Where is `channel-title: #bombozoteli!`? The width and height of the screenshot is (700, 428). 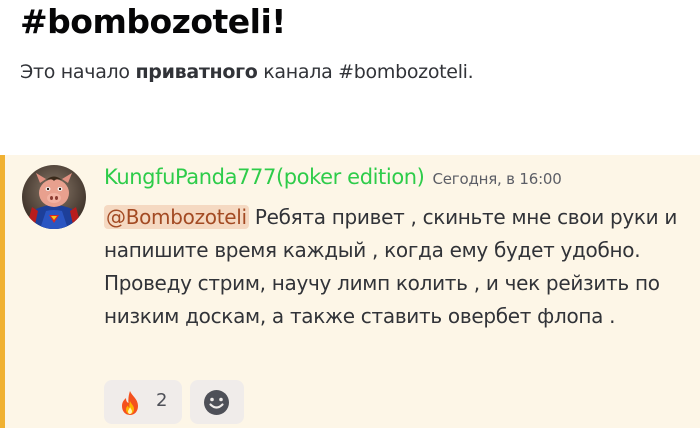 channel-title: #bombozoteli! is located at coordinates (153, 21).